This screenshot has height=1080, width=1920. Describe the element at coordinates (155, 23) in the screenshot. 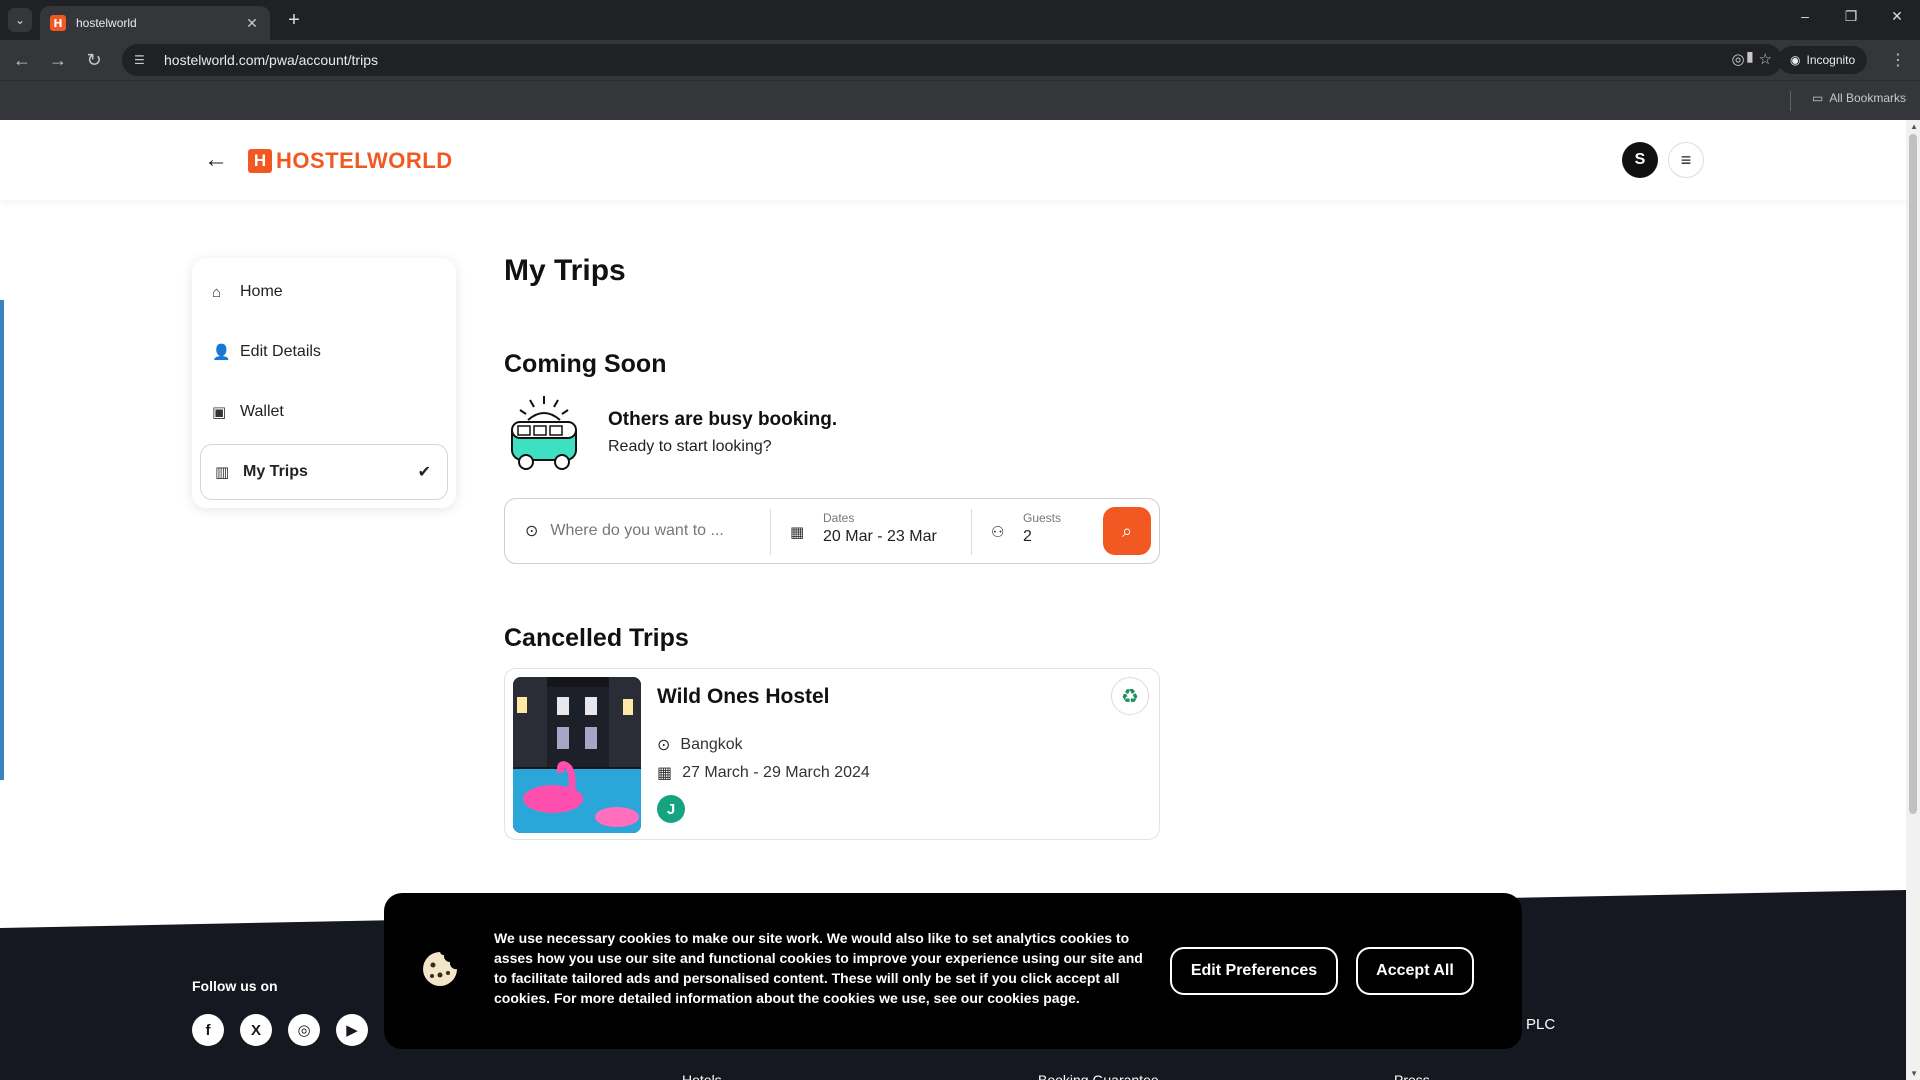

I see `browser-tab: H hostelworld ✕` at that location.